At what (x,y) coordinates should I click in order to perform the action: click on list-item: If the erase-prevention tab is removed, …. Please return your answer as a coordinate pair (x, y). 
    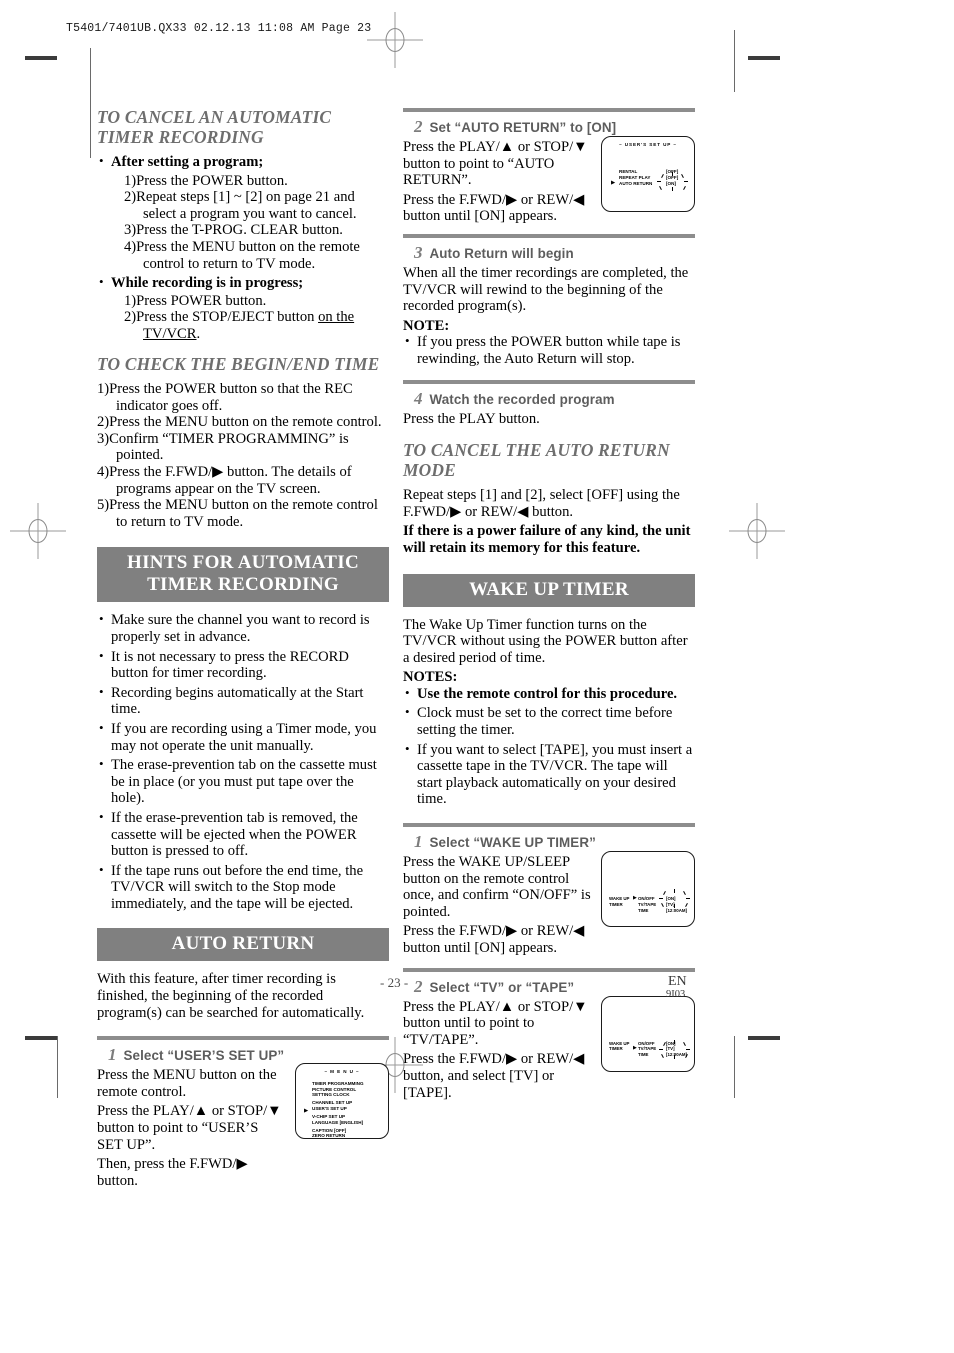
    Looking at the image, I should click on (243, 834).